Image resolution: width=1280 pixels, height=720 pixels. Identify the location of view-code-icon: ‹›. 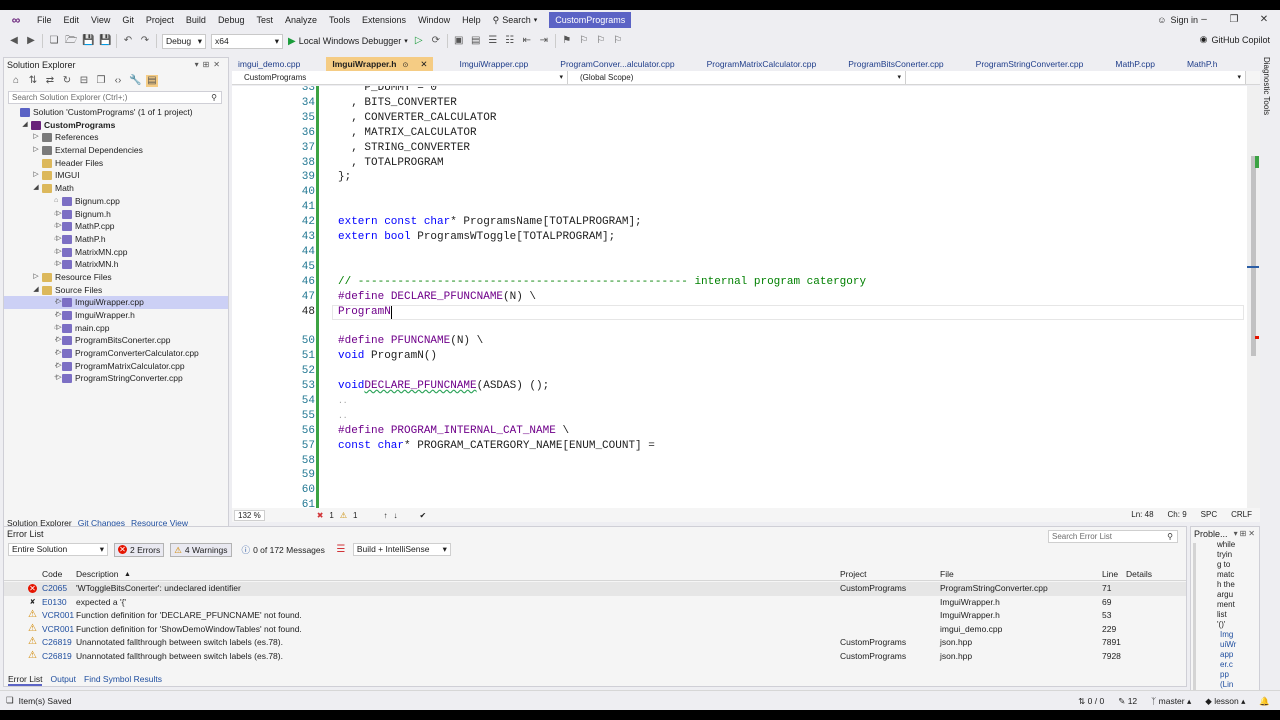
(118, 81).